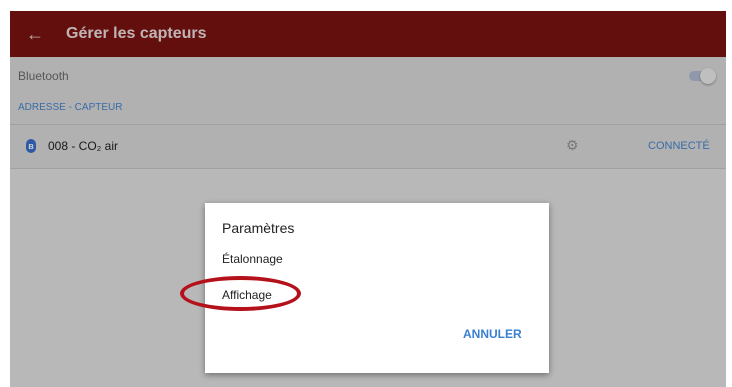 The width and height of the screenshot is (732, 387). Describe the element at coordinates (258, 228) in the screenshot. I see `dialog-title: Paramètres` at that location.